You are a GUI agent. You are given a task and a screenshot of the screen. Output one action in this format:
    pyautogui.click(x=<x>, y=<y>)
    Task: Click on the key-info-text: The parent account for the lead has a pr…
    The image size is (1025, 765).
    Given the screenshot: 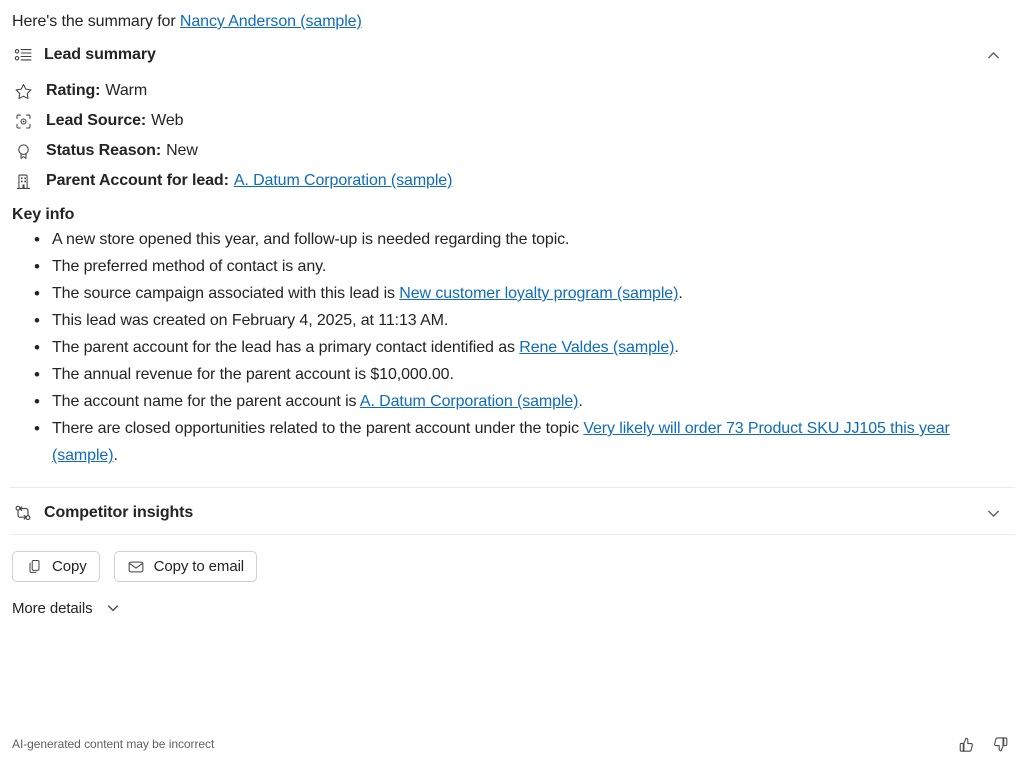 What is the action you would take?
    pyautogui.click(x=286, y=347)
    